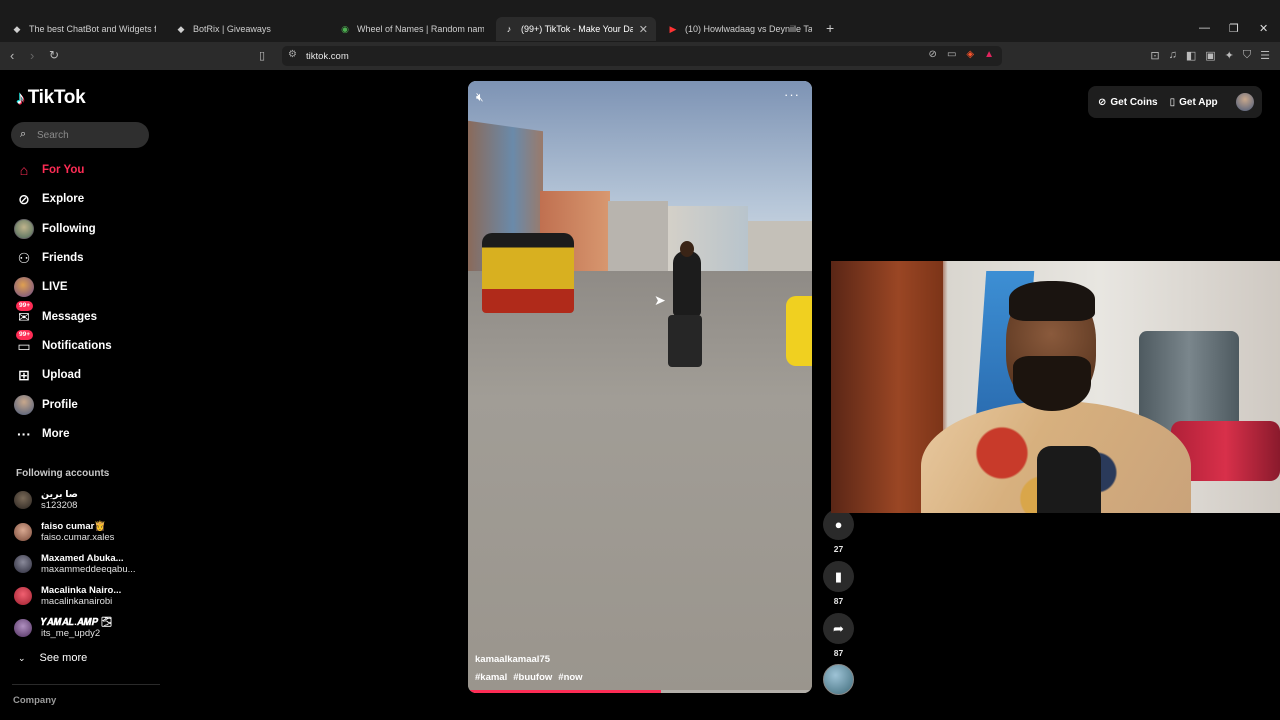 The width and height of the screenshot is (1280, 720). I want to click on video-progress-bar, so click(640, 691).